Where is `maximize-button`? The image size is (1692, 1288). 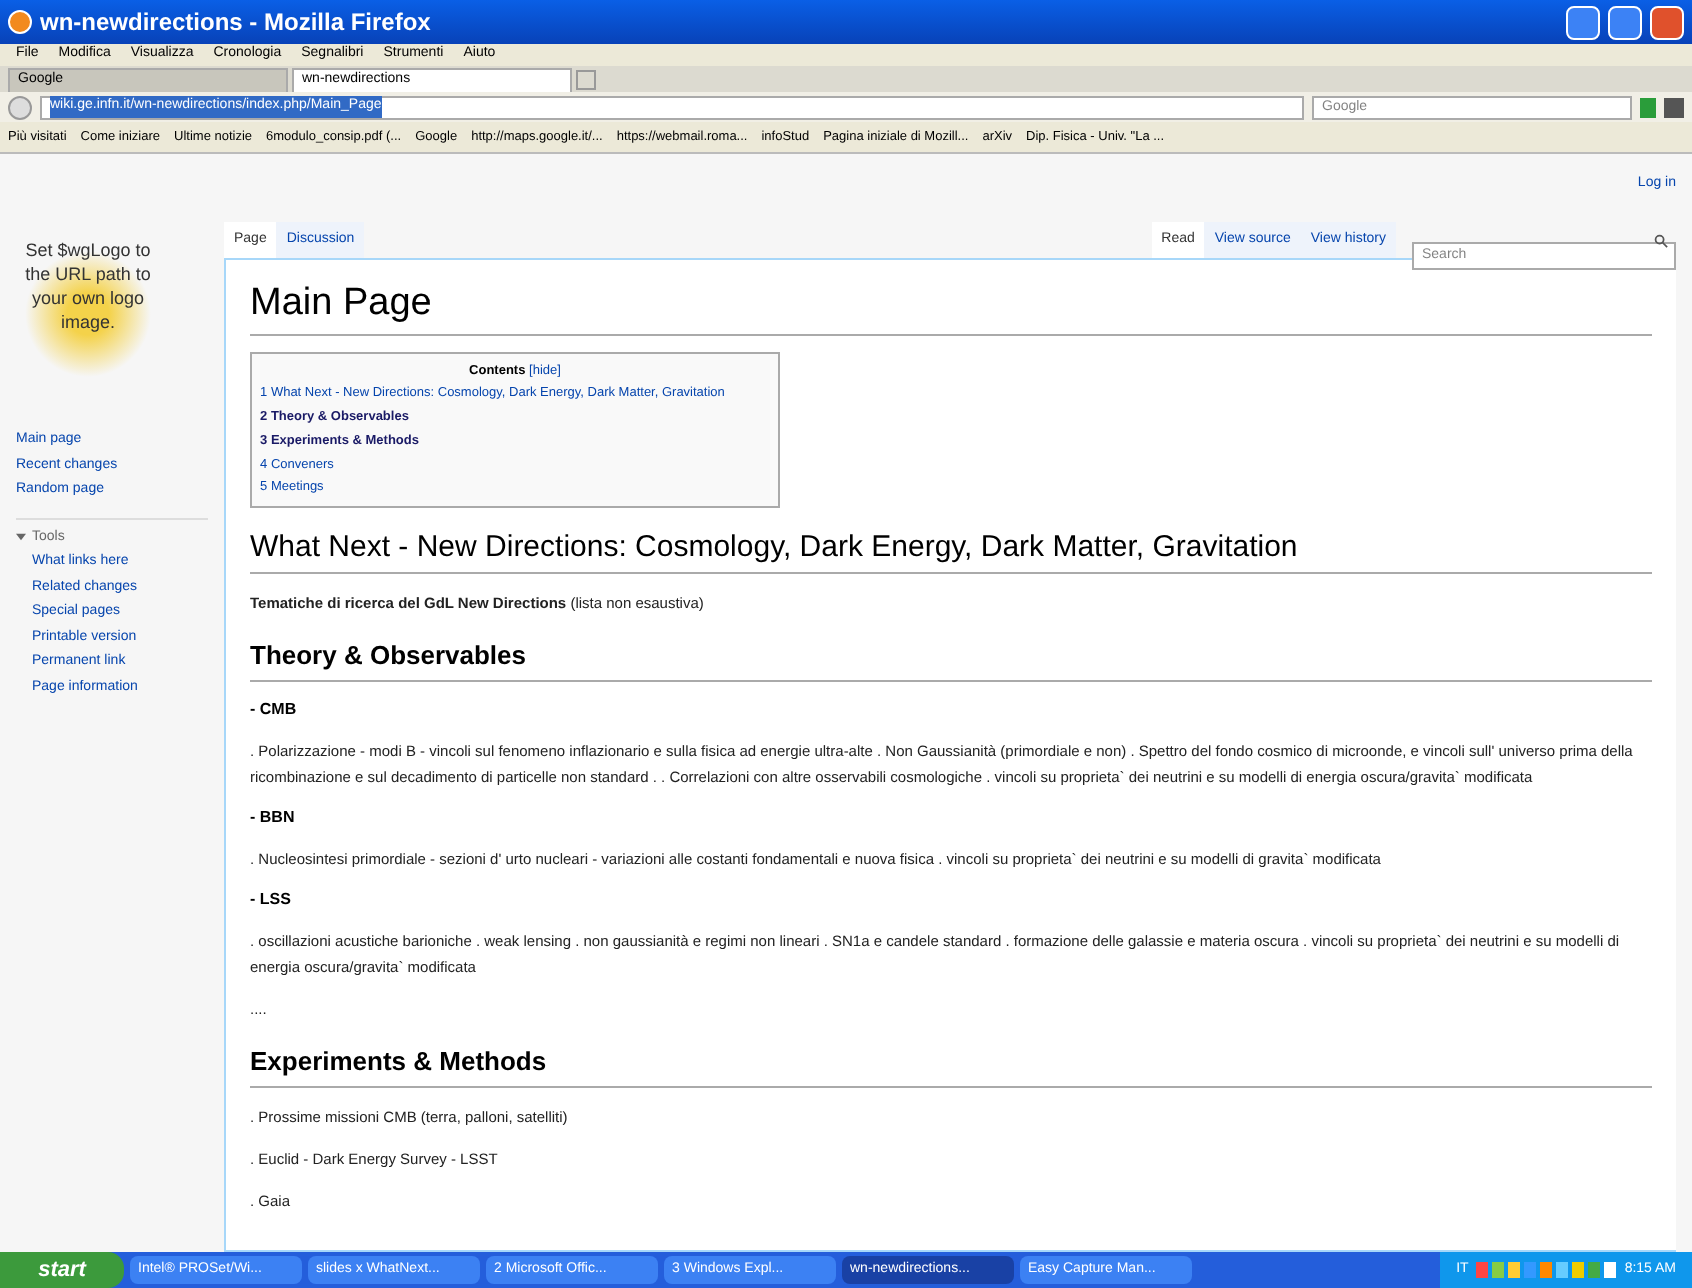 maximize-button is located at coordinates (1625, 22).